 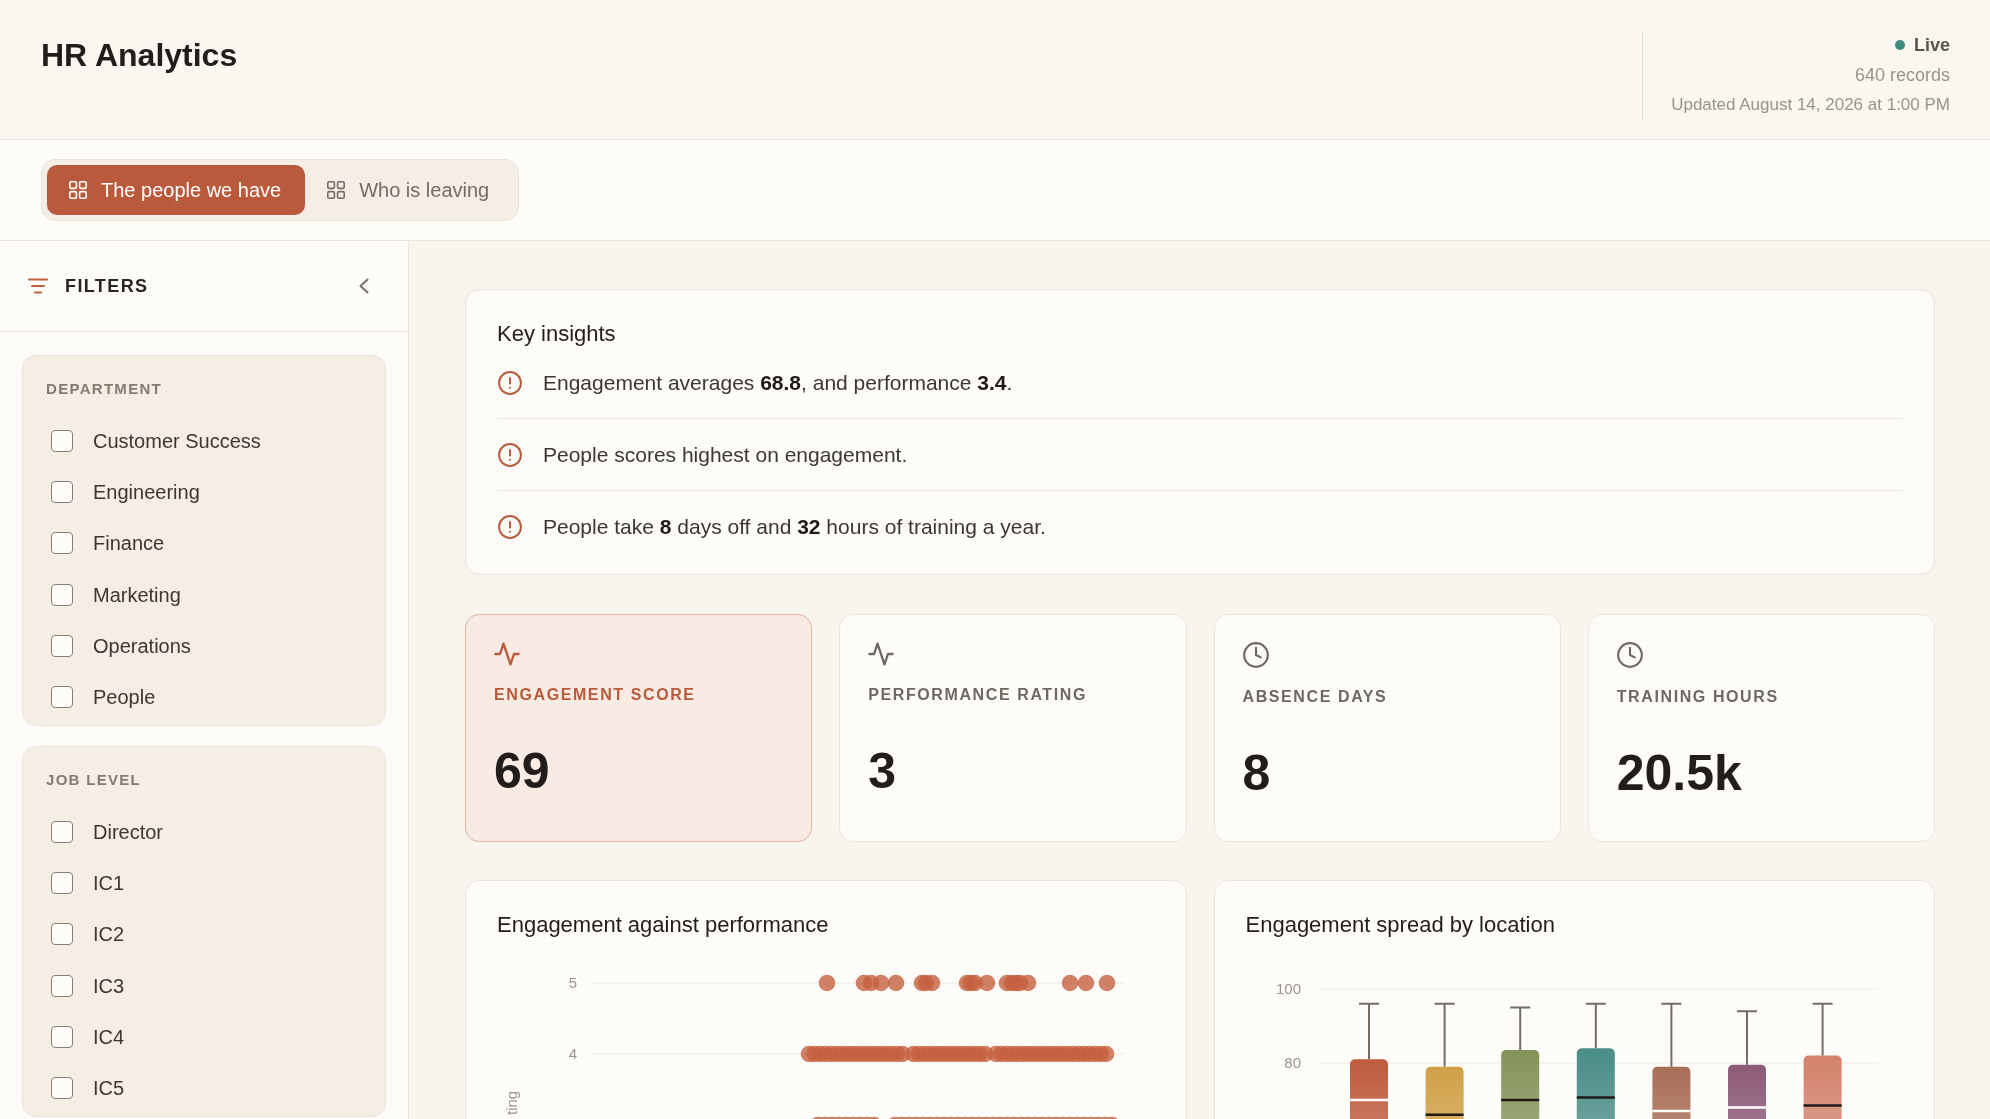 I want to click on checkbox-label: IC2, so click(x=109, y=934).